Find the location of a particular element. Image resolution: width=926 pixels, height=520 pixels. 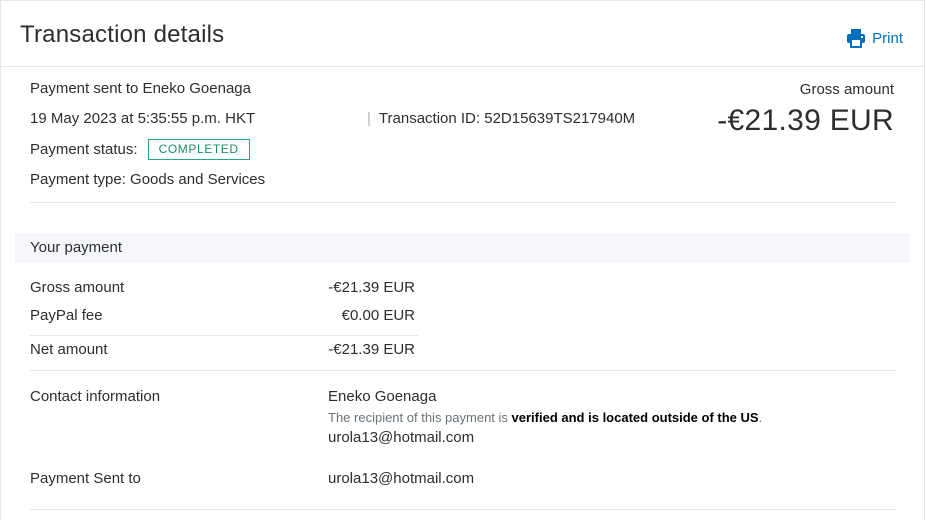

gross-amount-label: Gross amount is located at coordinates (846, 89).